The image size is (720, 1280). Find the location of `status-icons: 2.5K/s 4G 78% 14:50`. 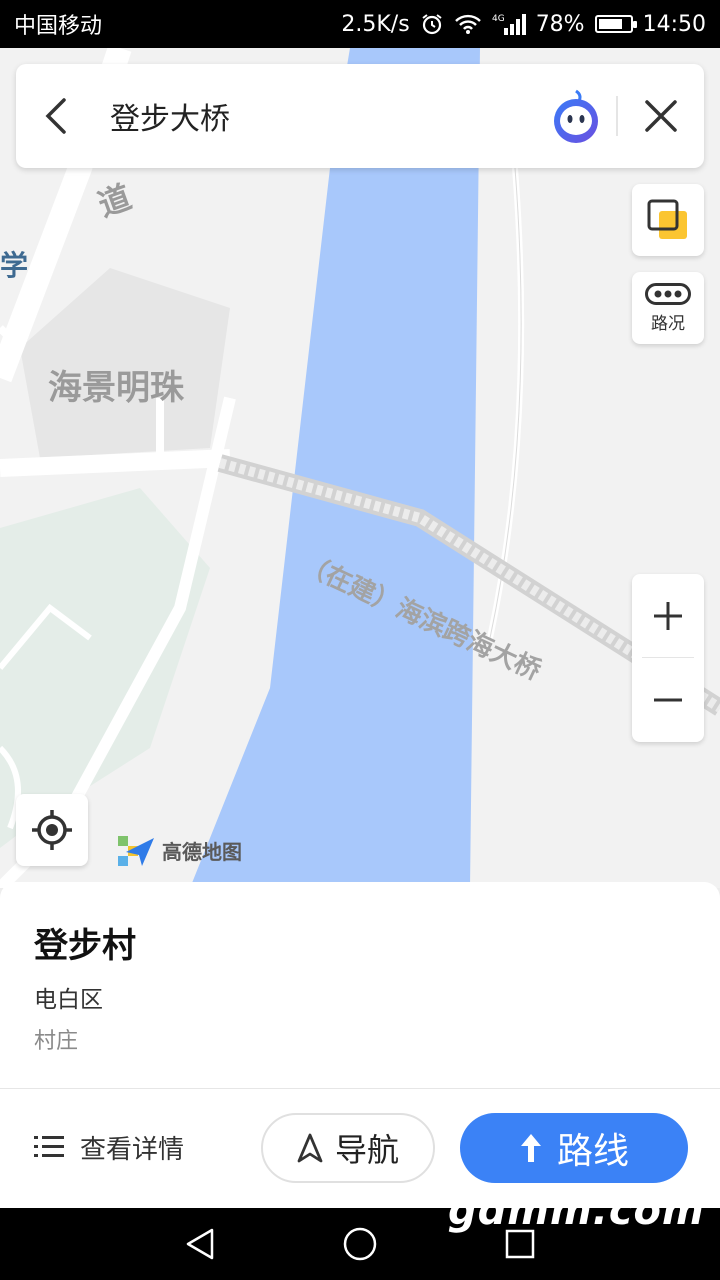

status-icons: 2.5K/s 4G 78% 14:50 is located at coordinates (523, 24).